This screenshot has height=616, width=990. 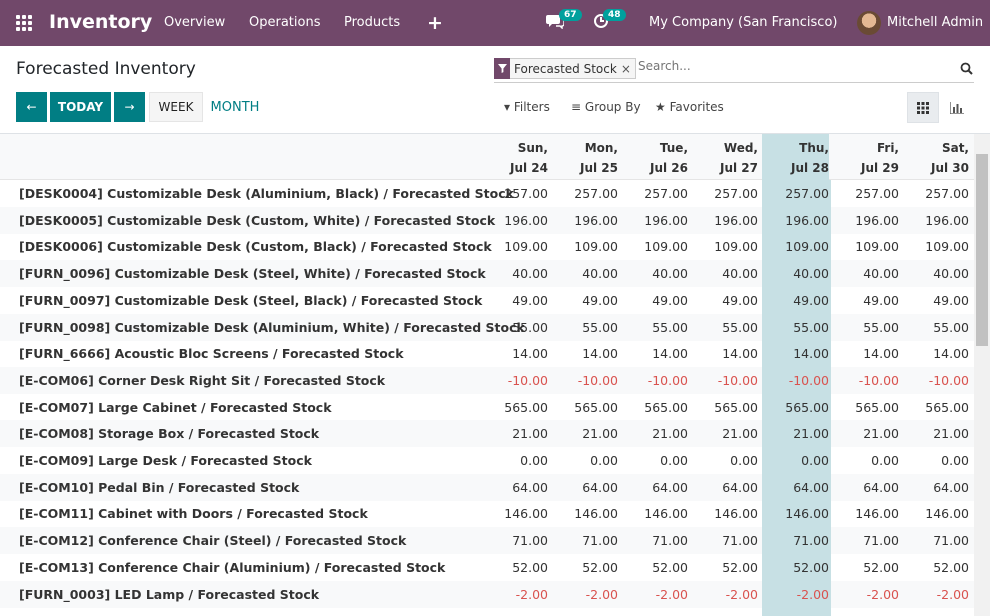 What do you see at coordinates (628, 69) in the screenshot?
I see `facet-close-icon: ×` at bounding box center [628, 69].